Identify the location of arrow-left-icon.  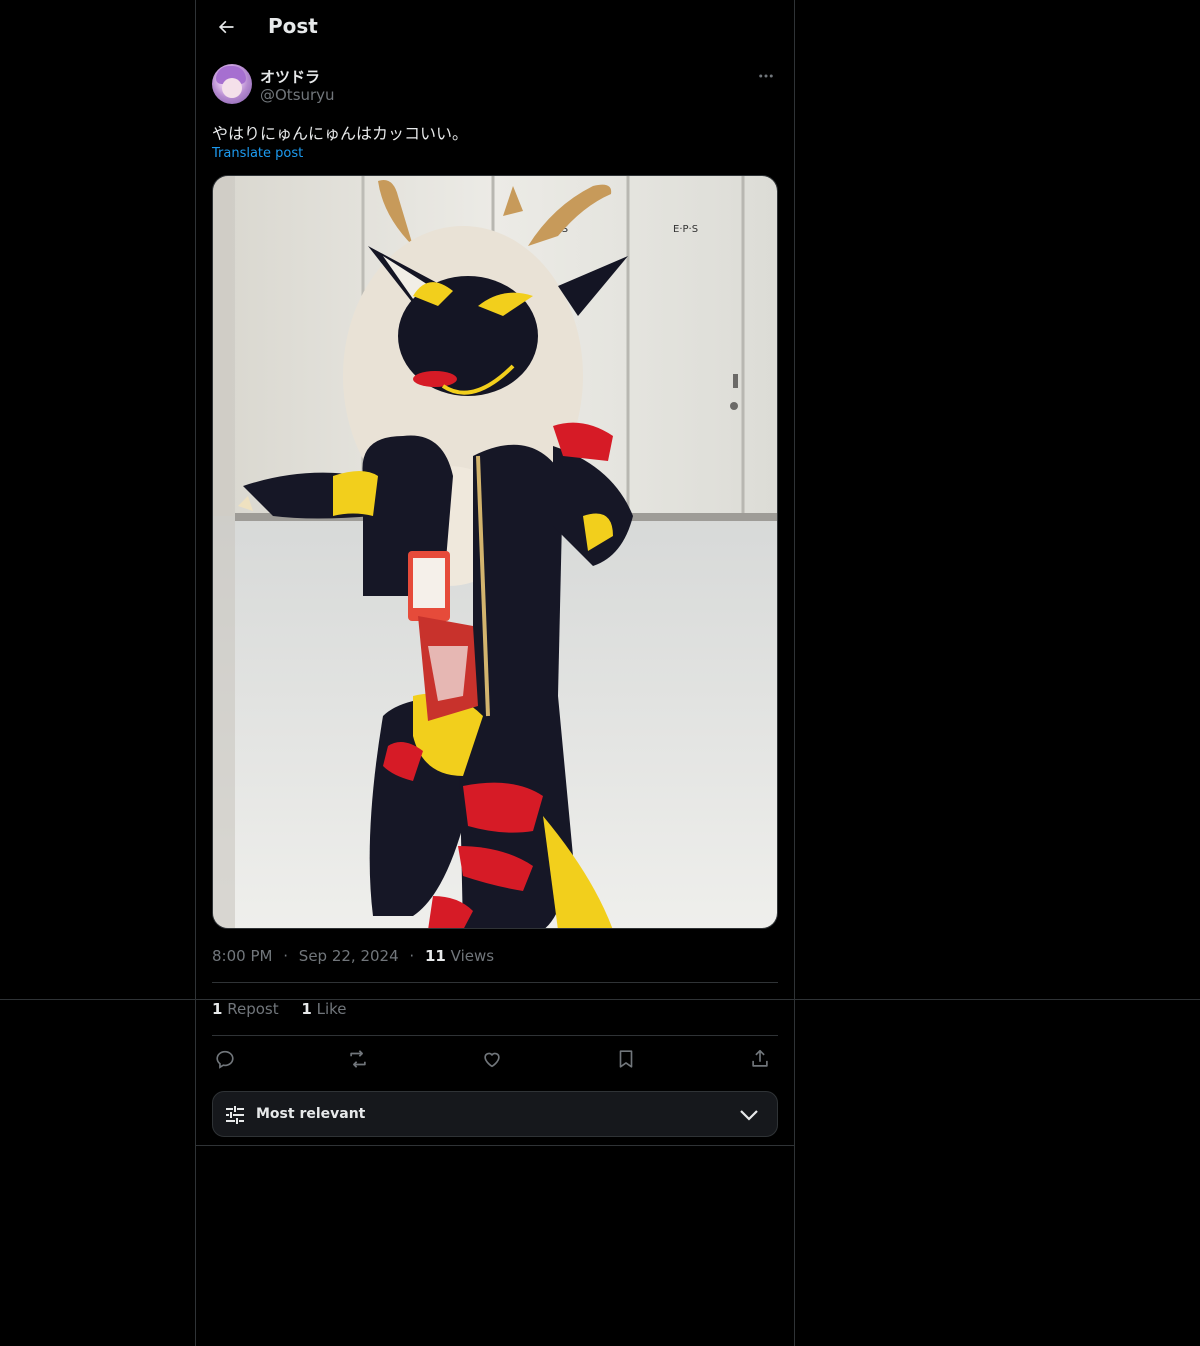
(226, 27).